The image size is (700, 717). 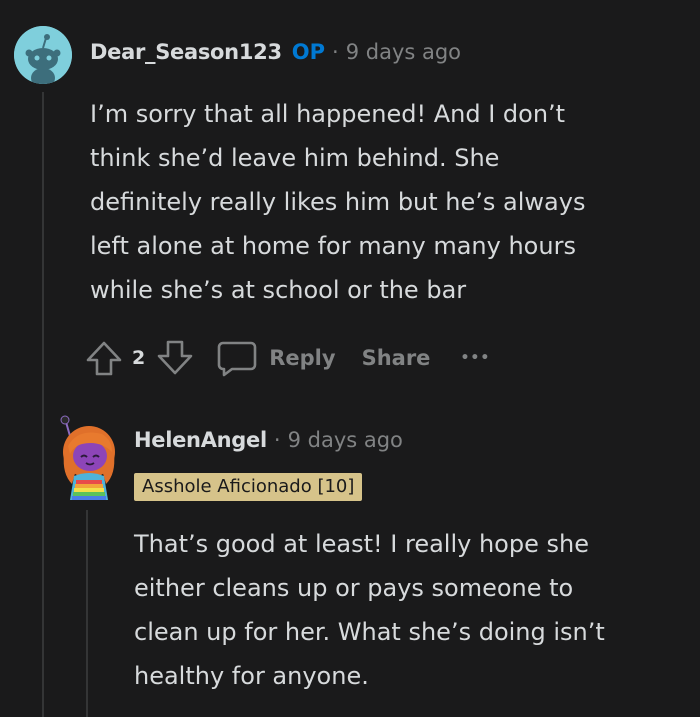 What do you see at coordinates (139, 358) in the screenshot?
I see `vote-count: 2` at bounding box center [139, 358].